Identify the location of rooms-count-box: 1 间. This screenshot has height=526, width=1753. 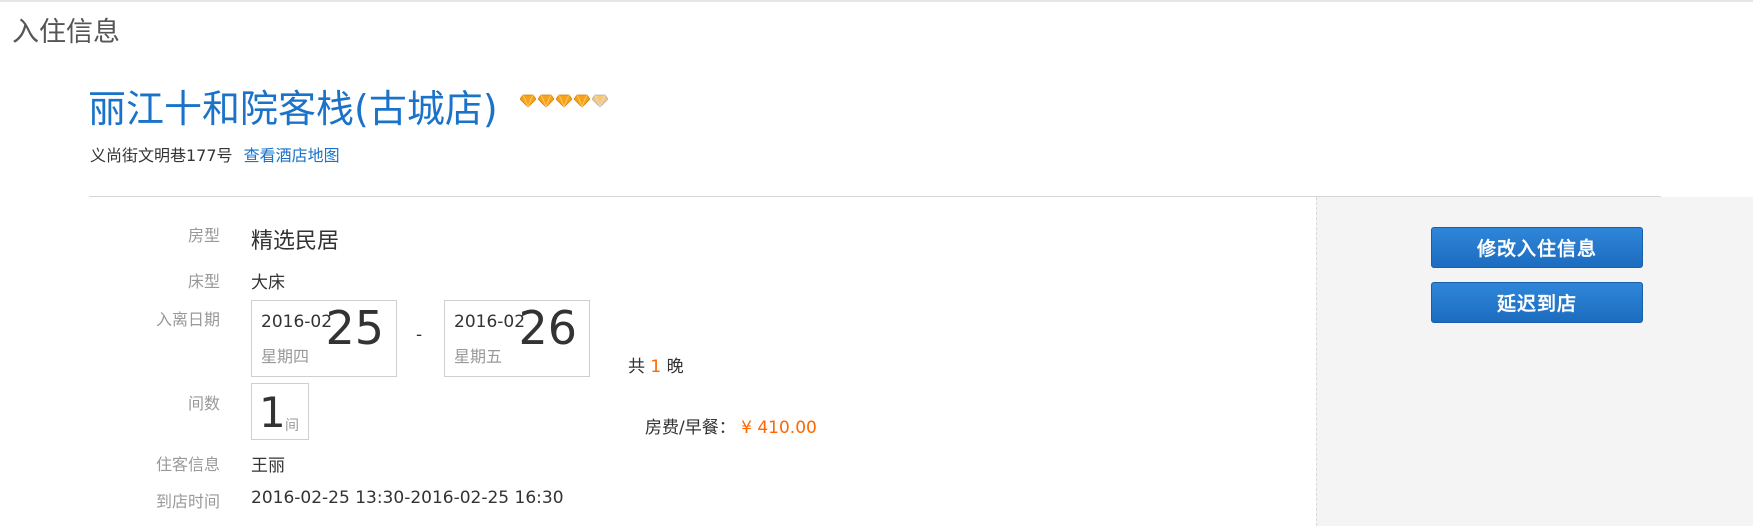
(280, 411).